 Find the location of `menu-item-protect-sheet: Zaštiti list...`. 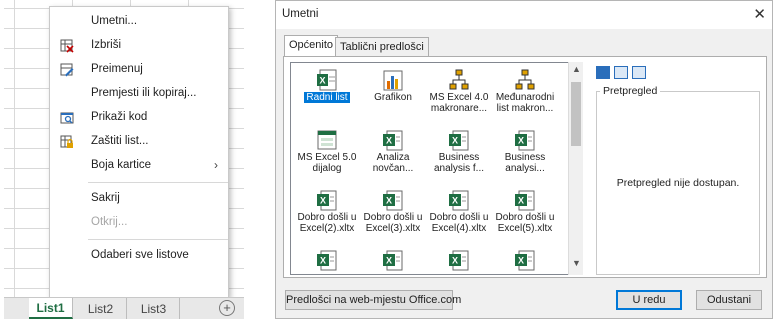

menu-item-protect-sheet: Zaštiti list... is located at coordinates (139, 142).